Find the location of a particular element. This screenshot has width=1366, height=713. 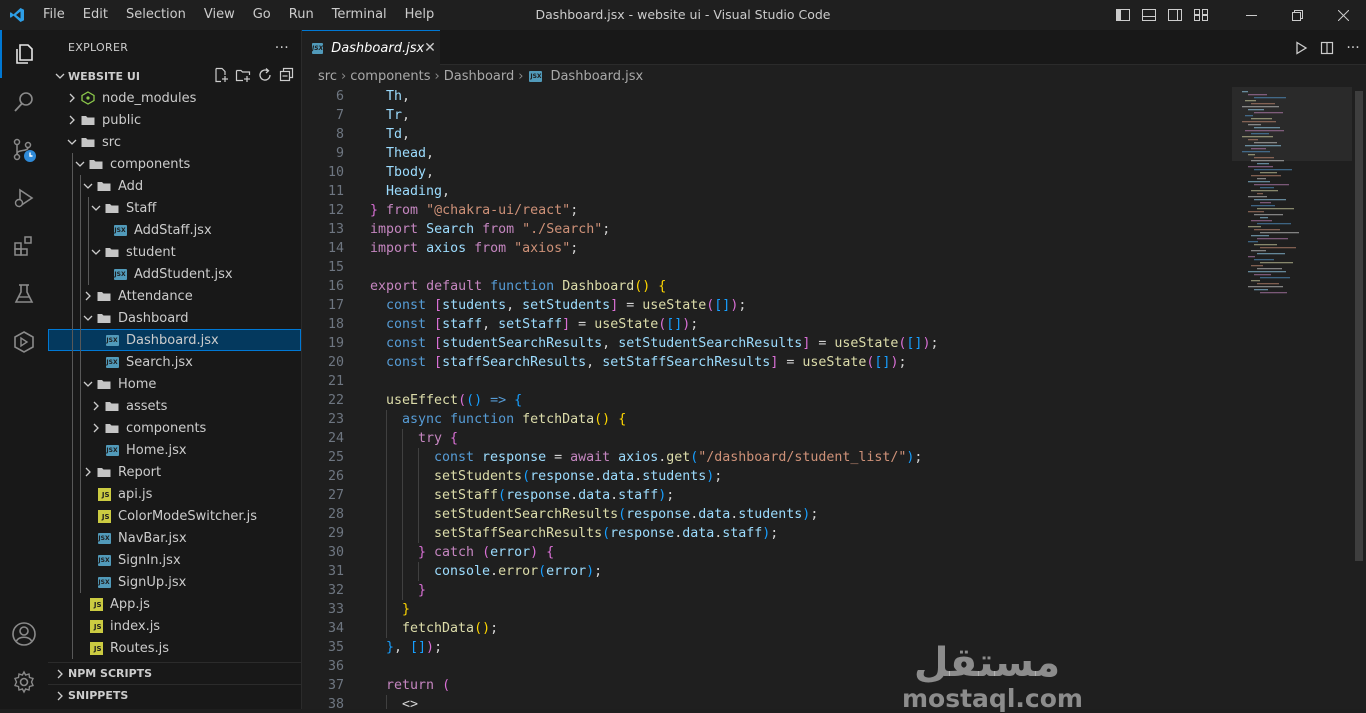

toggle-primary-sidebar-icon is located at coordinates (1123, 15).